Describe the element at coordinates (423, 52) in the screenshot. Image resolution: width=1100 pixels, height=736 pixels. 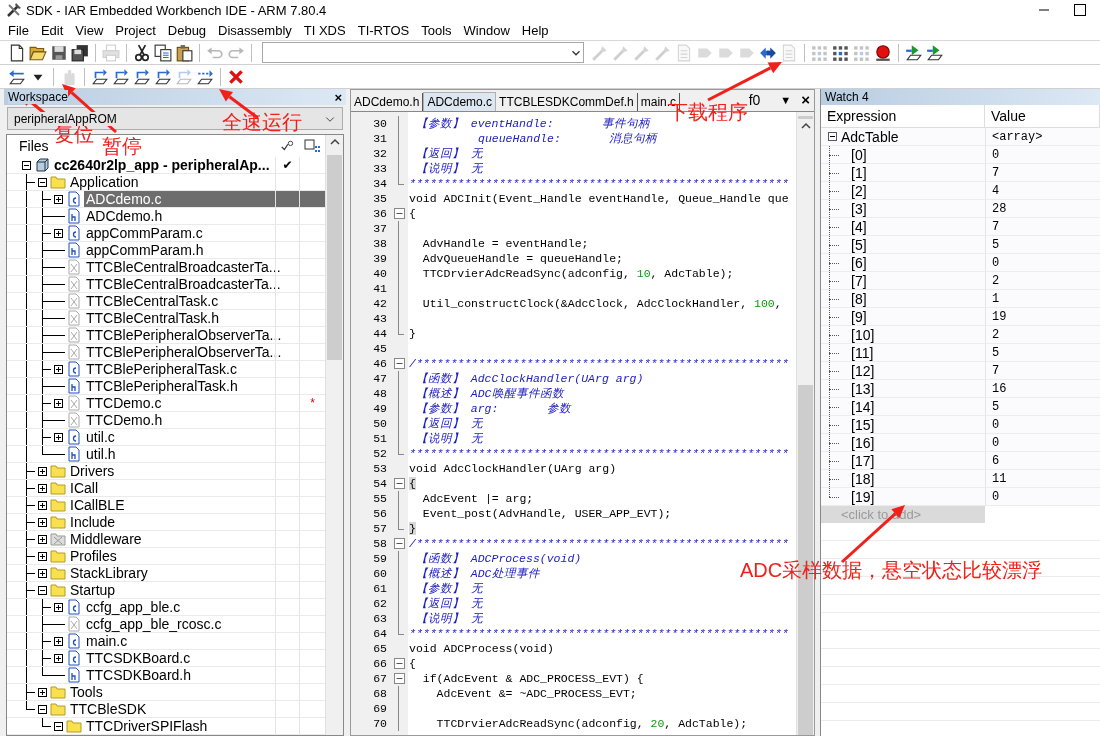
I see `toolbar-combo-field` at that location.